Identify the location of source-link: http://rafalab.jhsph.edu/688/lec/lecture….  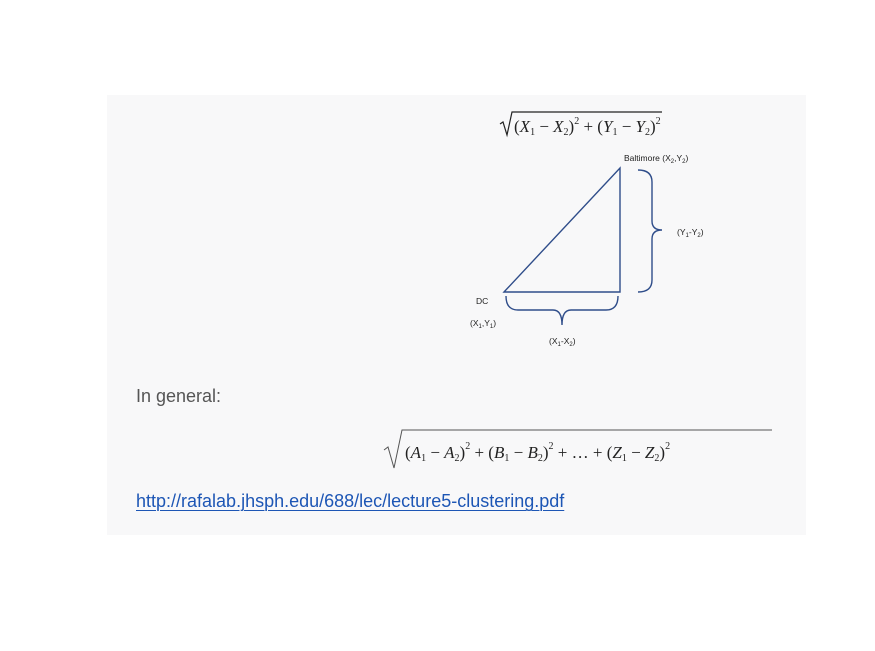
(350, 501).